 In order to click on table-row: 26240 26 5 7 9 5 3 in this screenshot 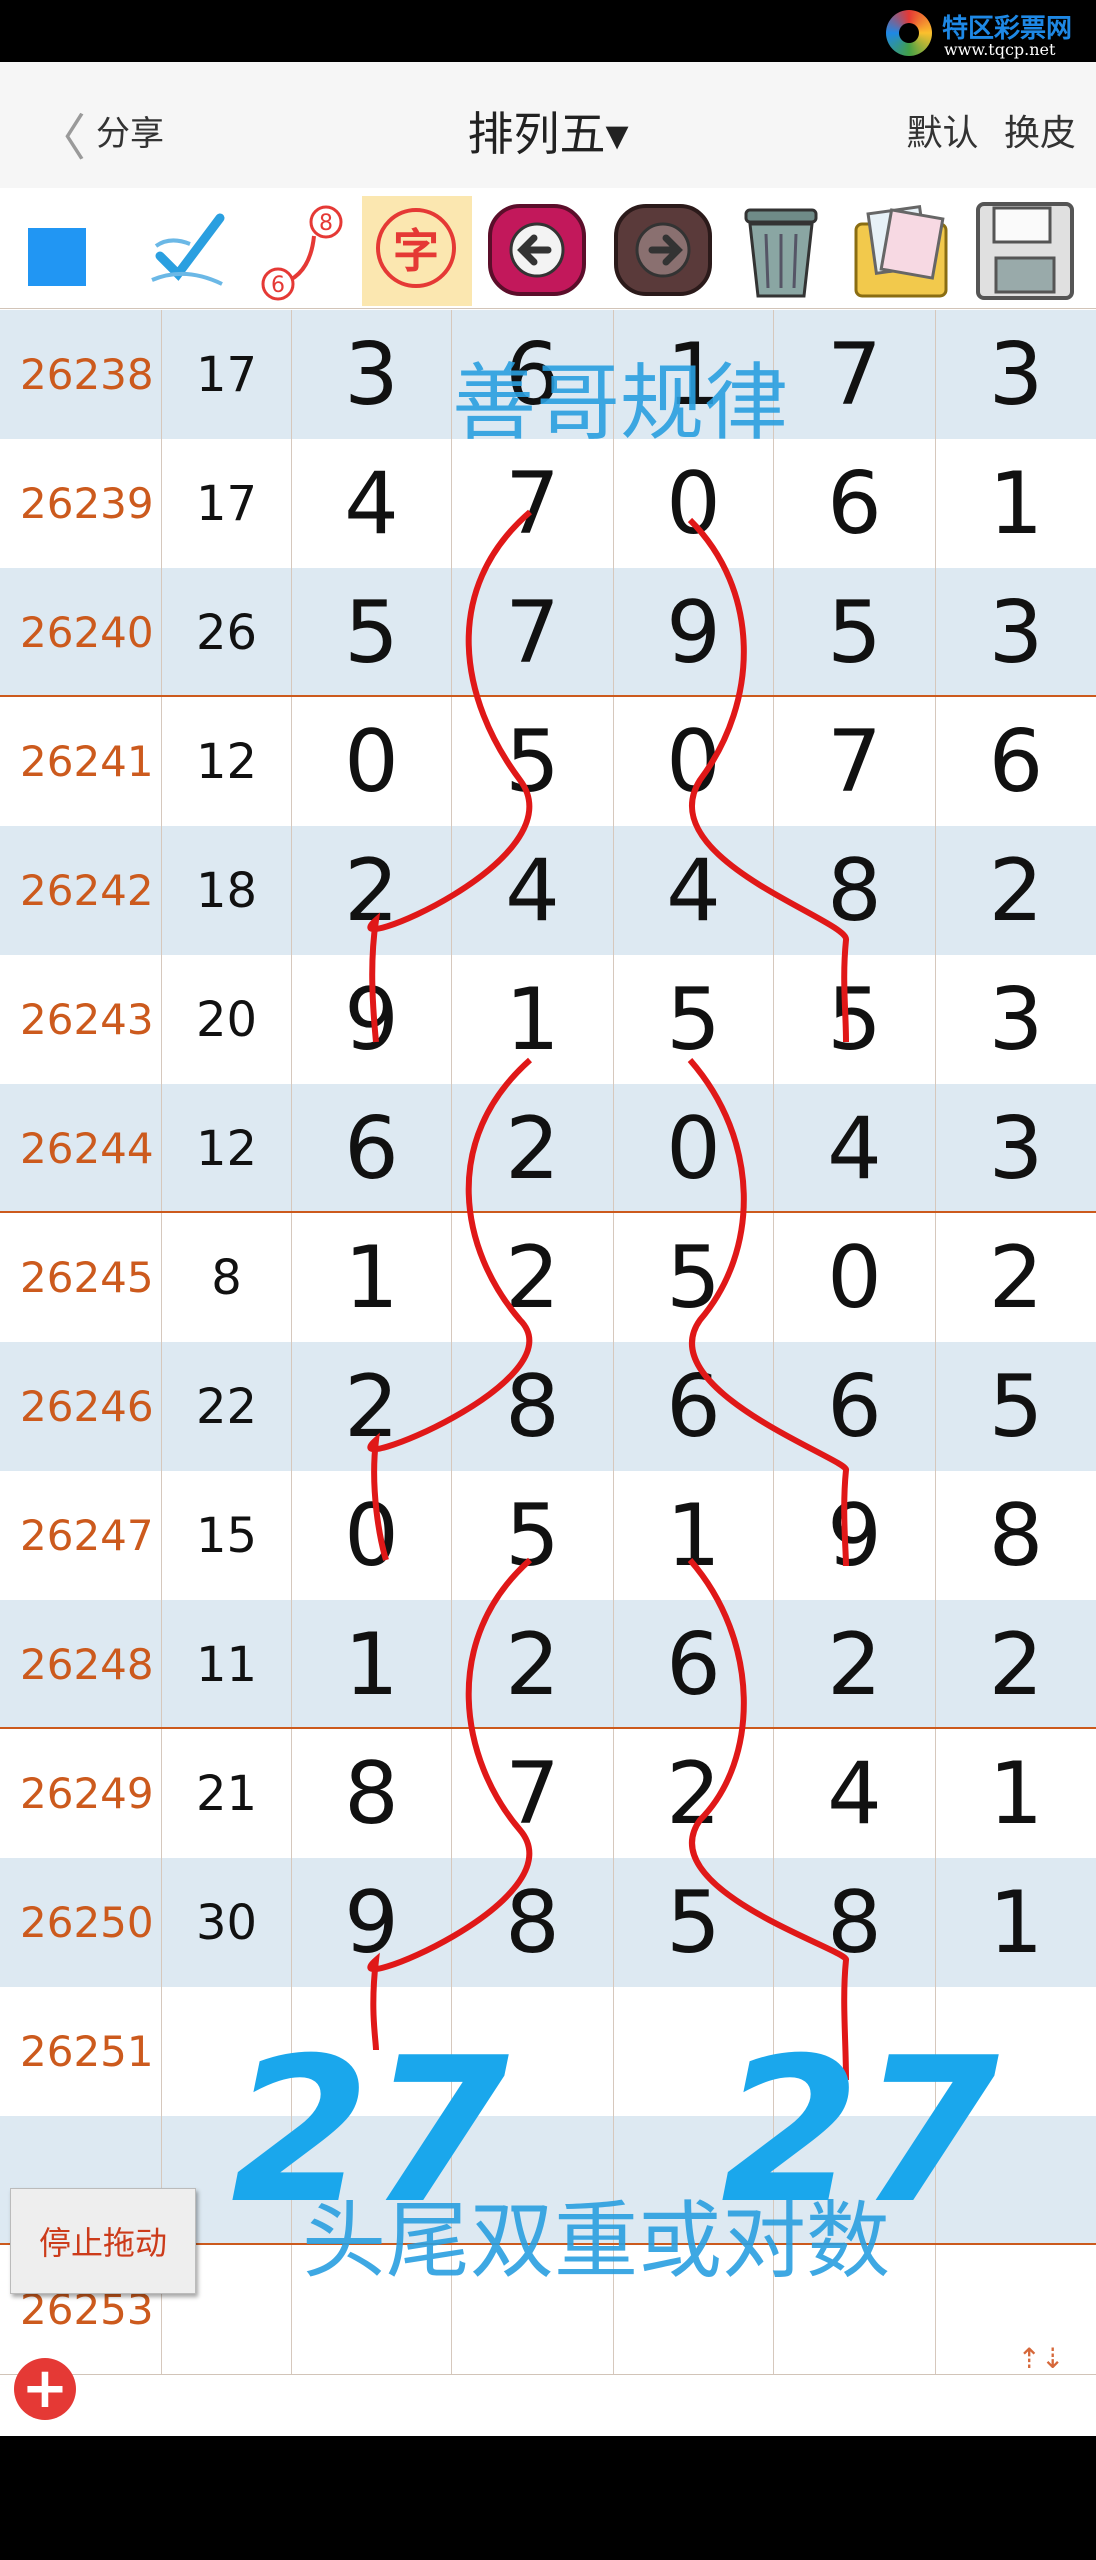, I will do `click(548, 632)`.